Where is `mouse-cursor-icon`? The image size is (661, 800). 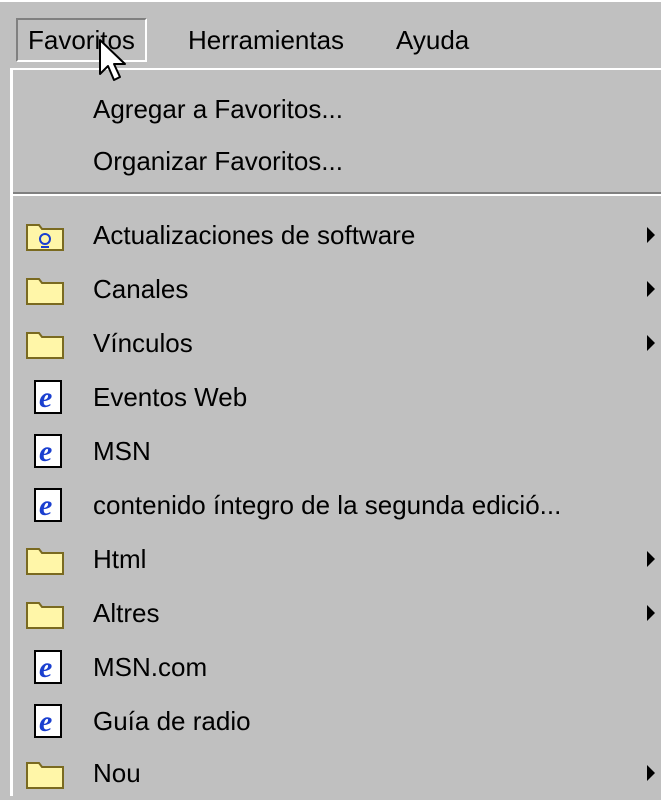 mouse-cursor-icon is located at coordinates (112, 60).